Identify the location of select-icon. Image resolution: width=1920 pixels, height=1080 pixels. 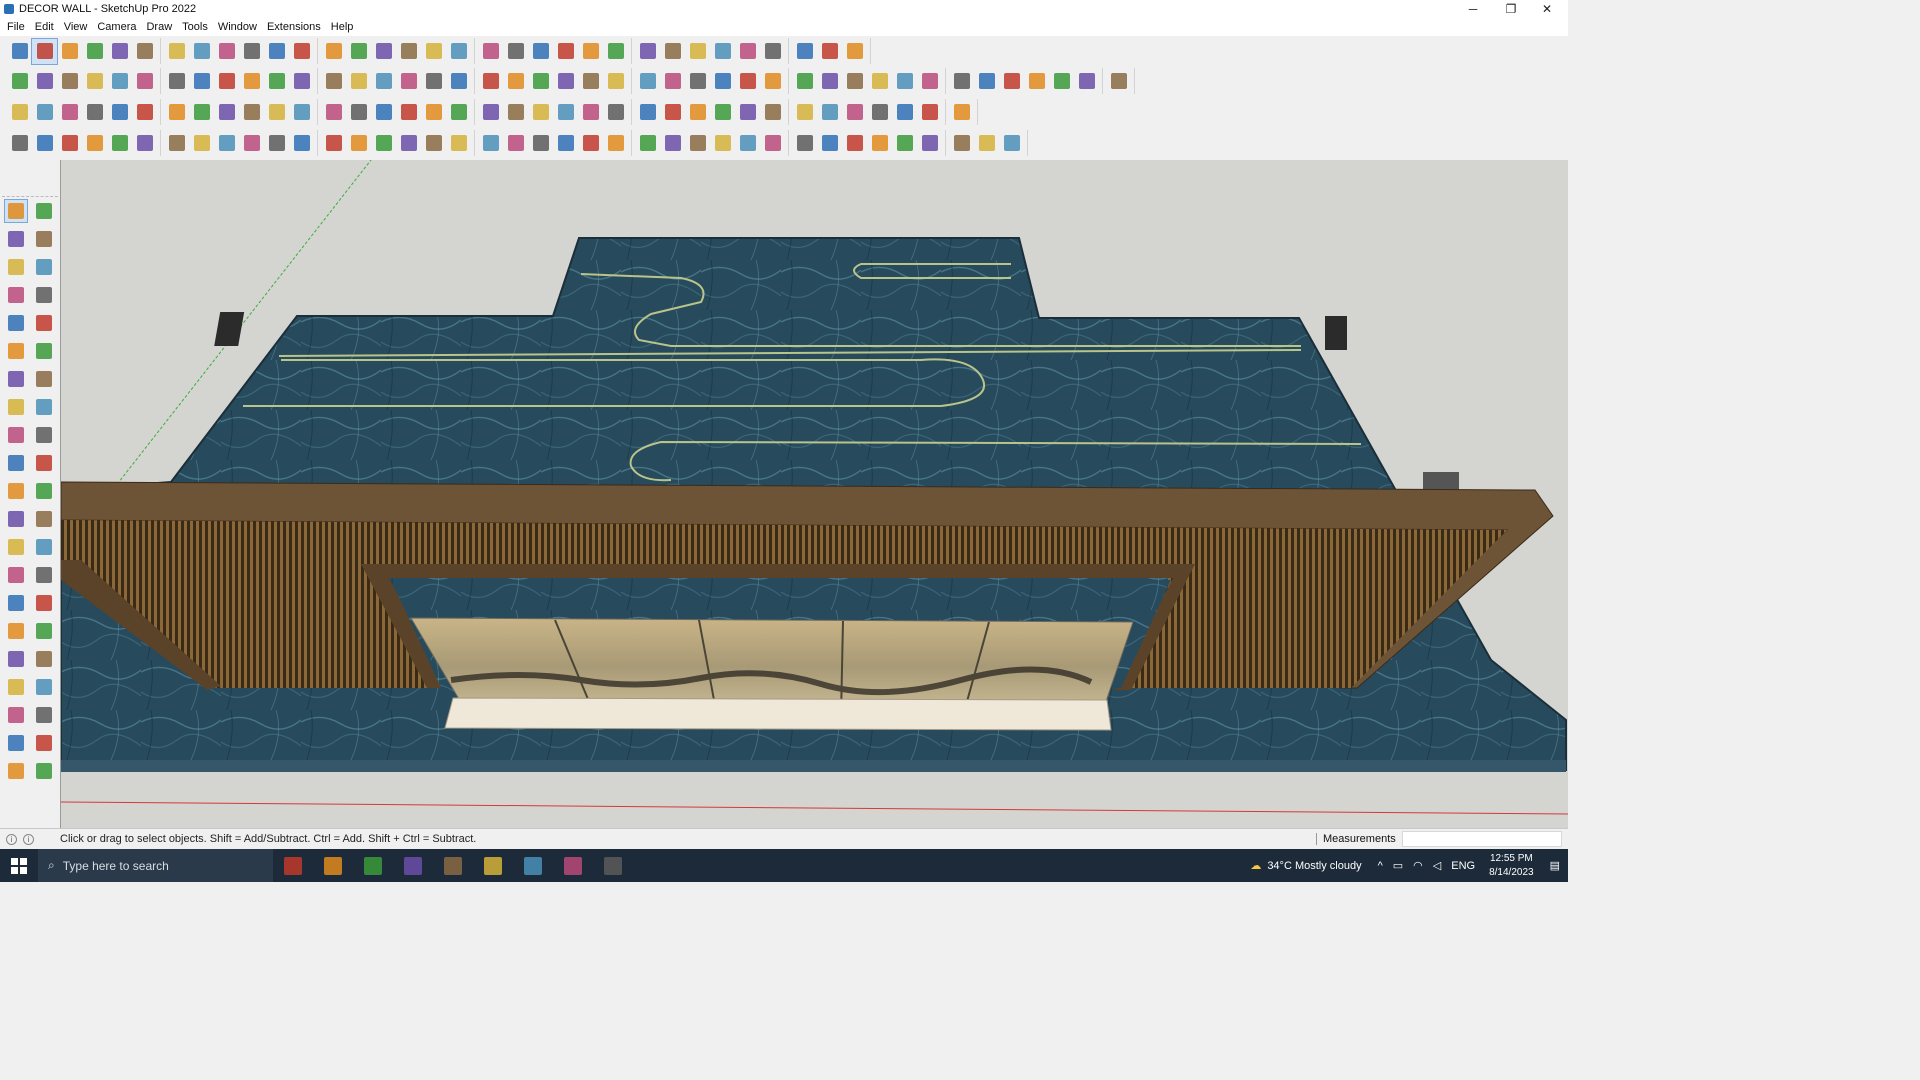
(44, 51).